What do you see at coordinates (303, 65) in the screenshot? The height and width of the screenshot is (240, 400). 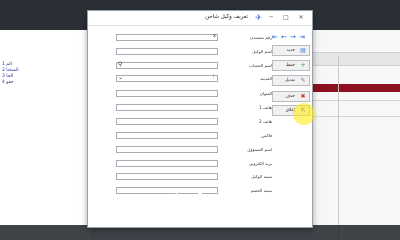 I see `save-icon: +` at bounding box center [303, 65].